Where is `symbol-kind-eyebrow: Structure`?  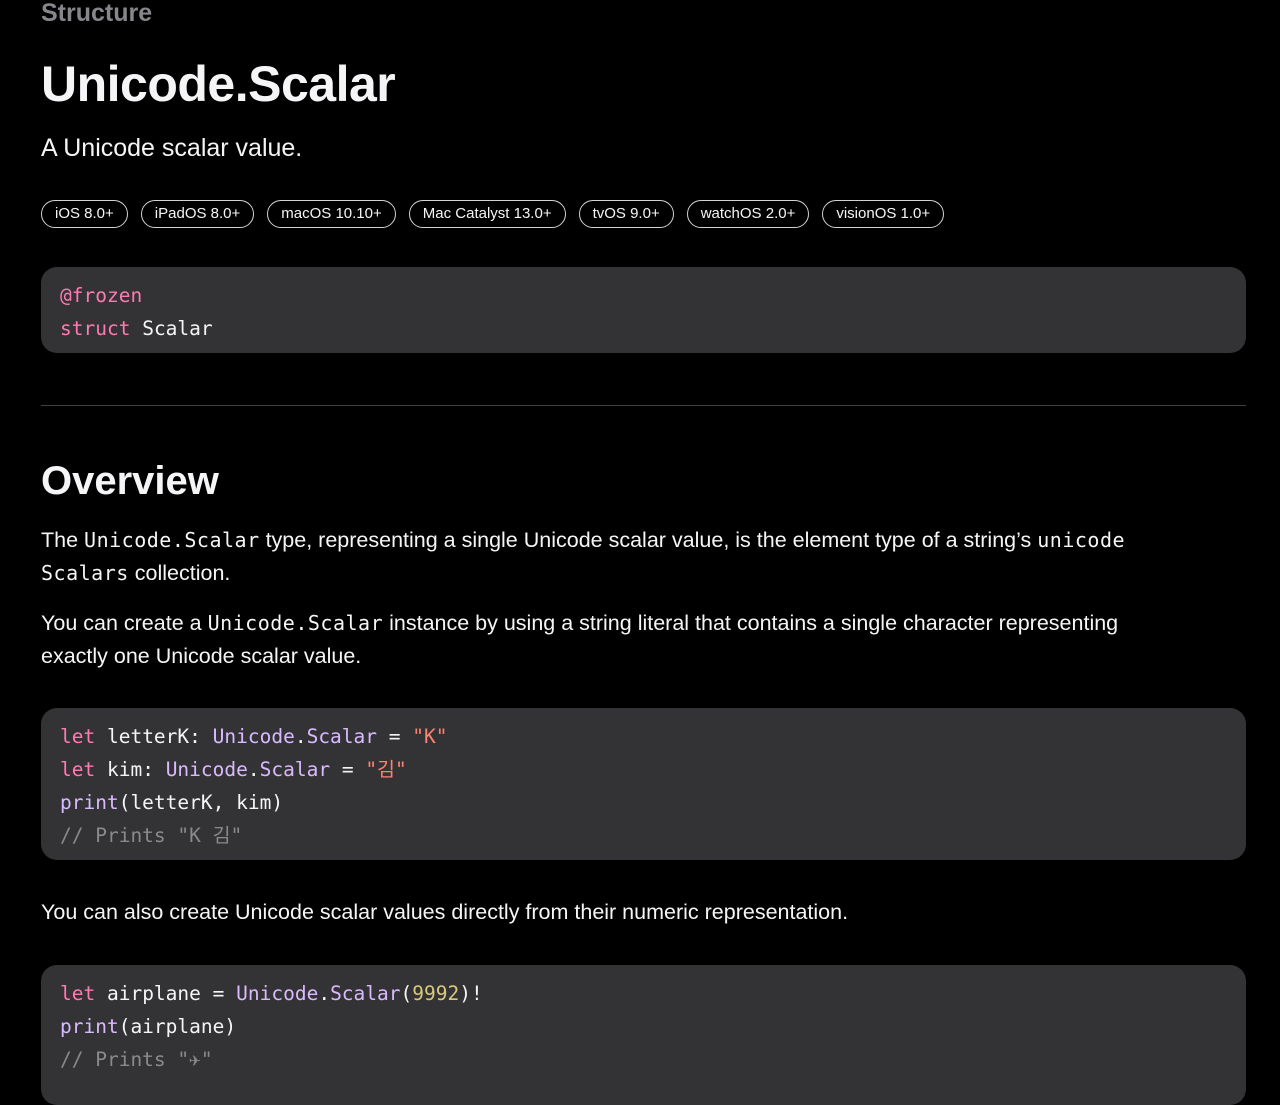 symbol-kind-eyebrow: Structure is located at coordinates (97, 13).